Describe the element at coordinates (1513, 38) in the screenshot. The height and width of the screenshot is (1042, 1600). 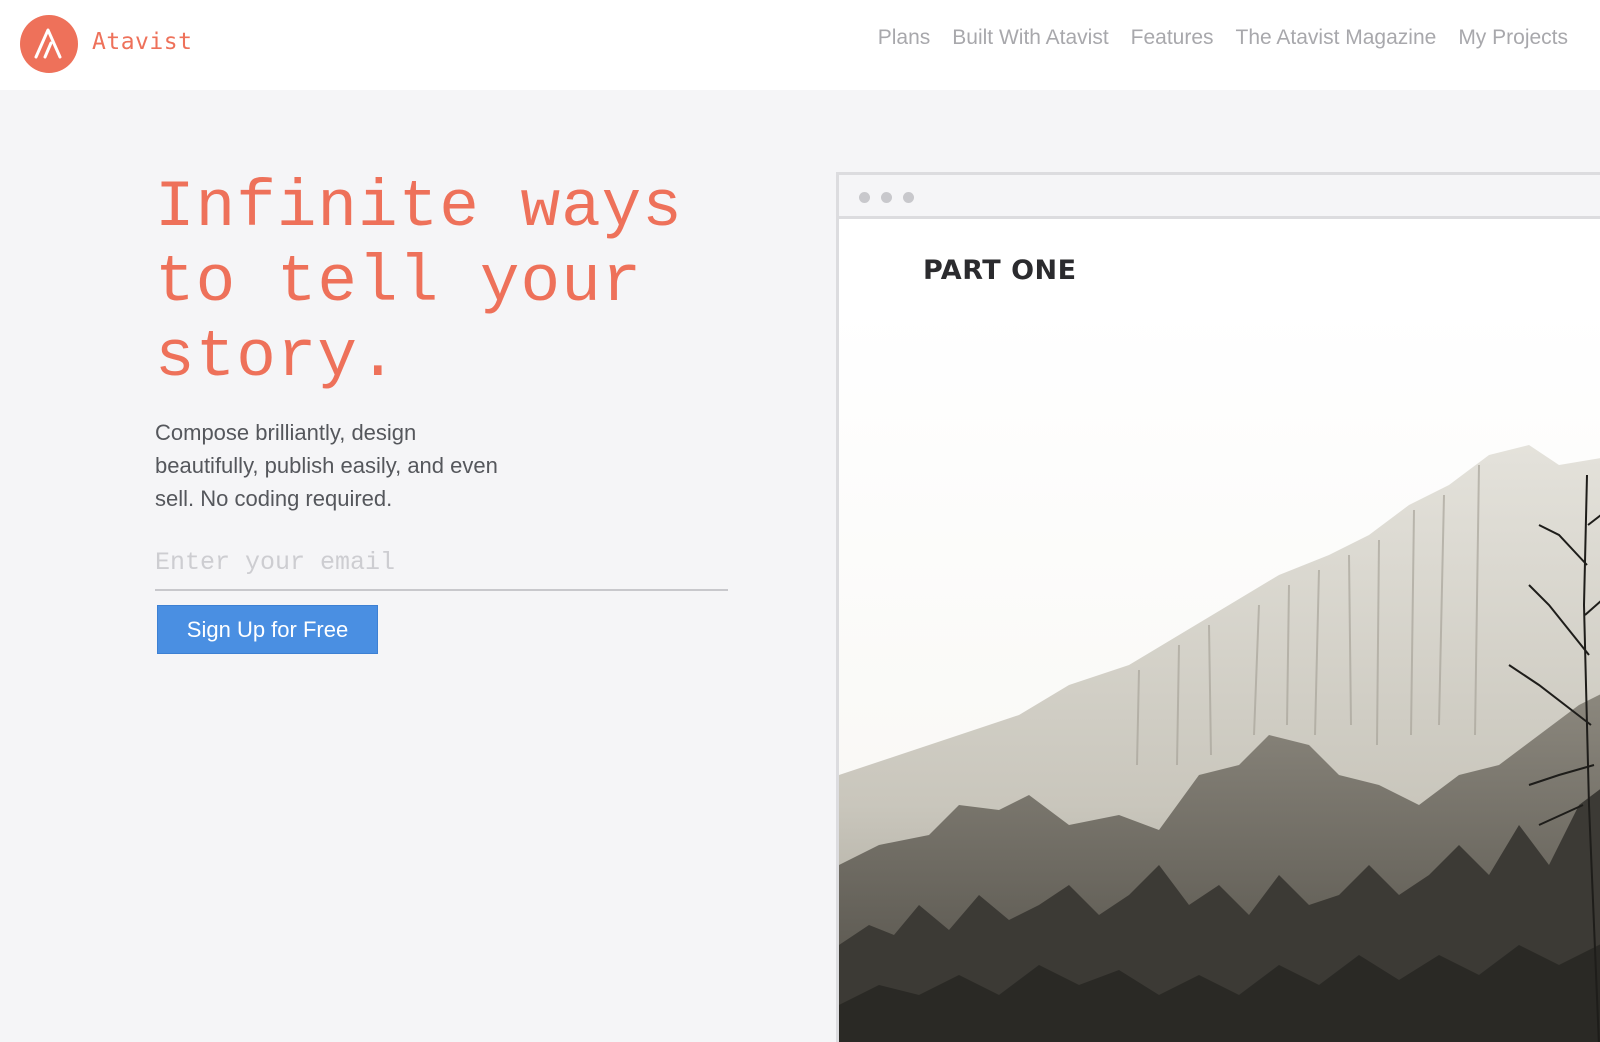
I see `nav-item-my-projects: My Projects` at that location.